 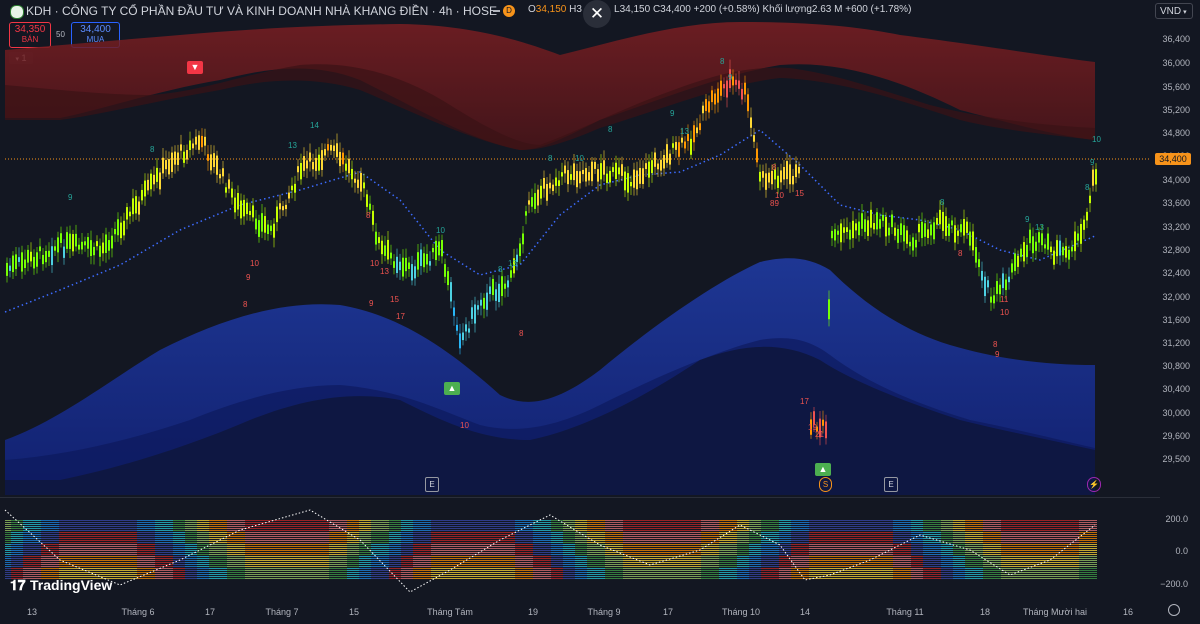 What do you see at coordinates (891, 484) in the screenshot?
I see `earnings-event-icon-2: E` at bounding box center [891, 484].